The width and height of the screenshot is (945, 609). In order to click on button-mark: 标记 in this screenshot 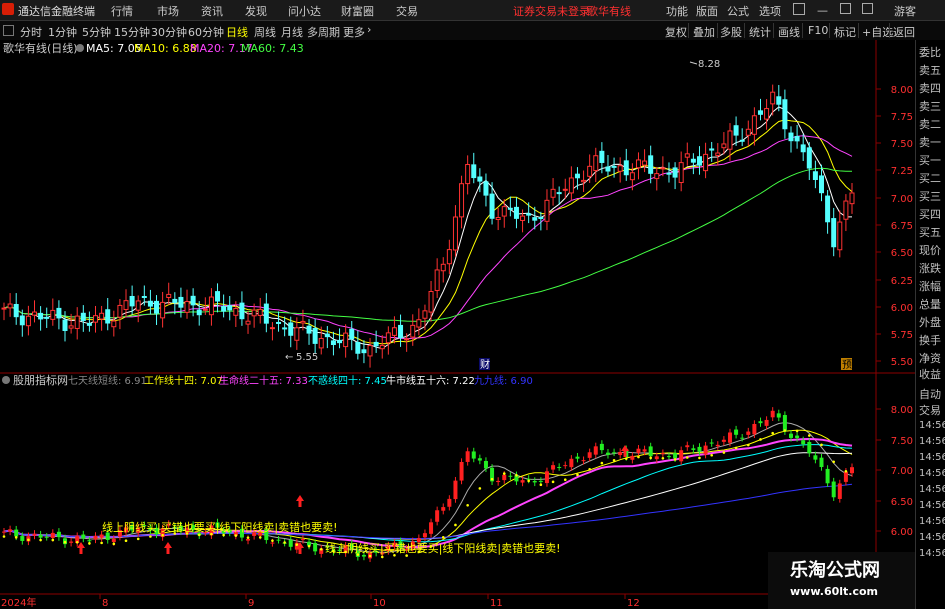, I will do `click(845, 32)`.